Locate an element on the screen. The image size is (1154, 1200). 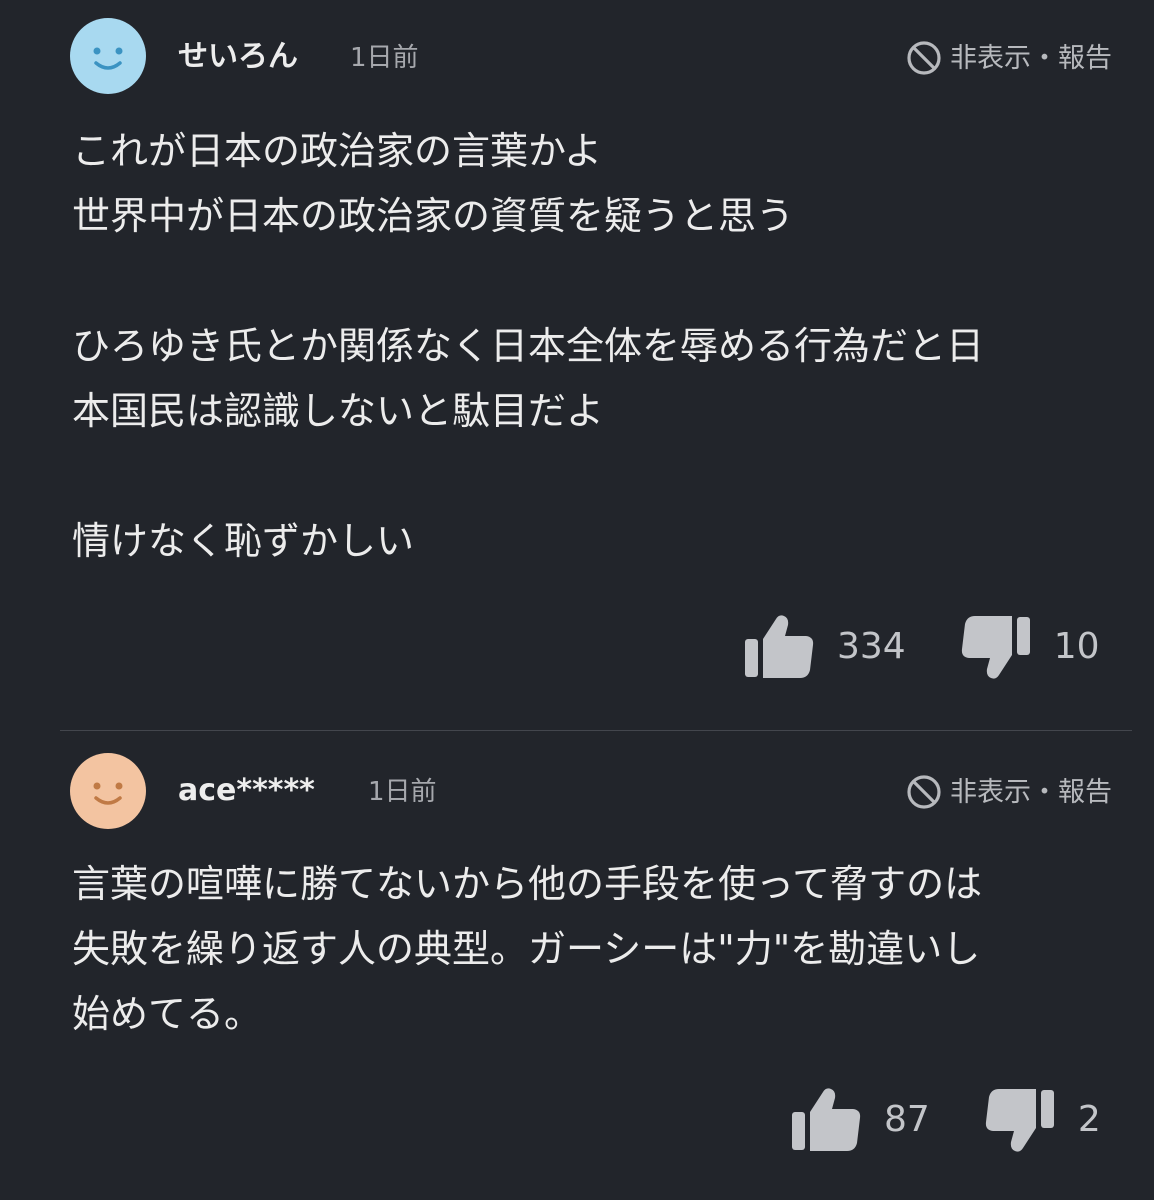
like-count: 87 is located at coordinates (907, 1119).